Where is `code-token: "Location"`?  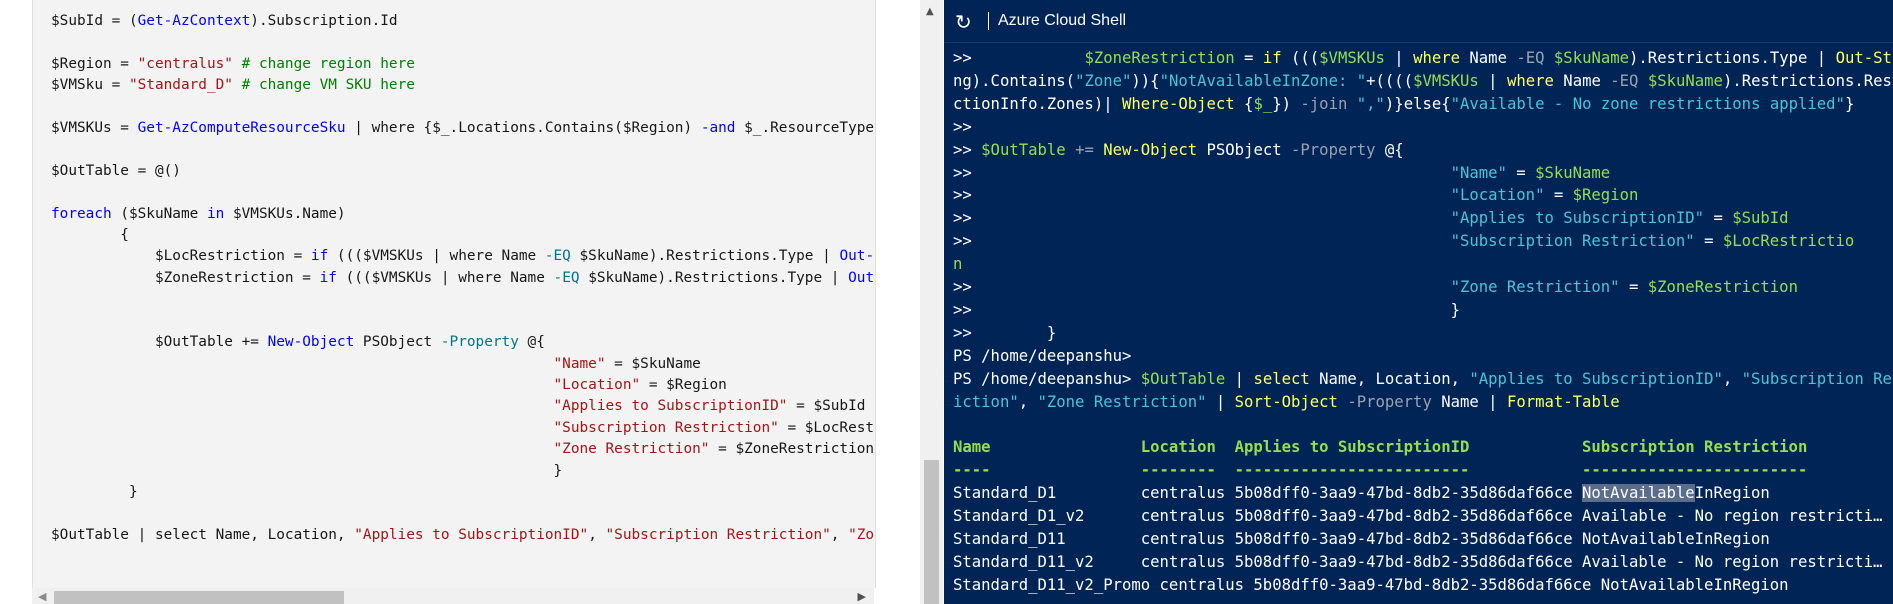
code-token: "Location" is located at coordinates (1497, 195).